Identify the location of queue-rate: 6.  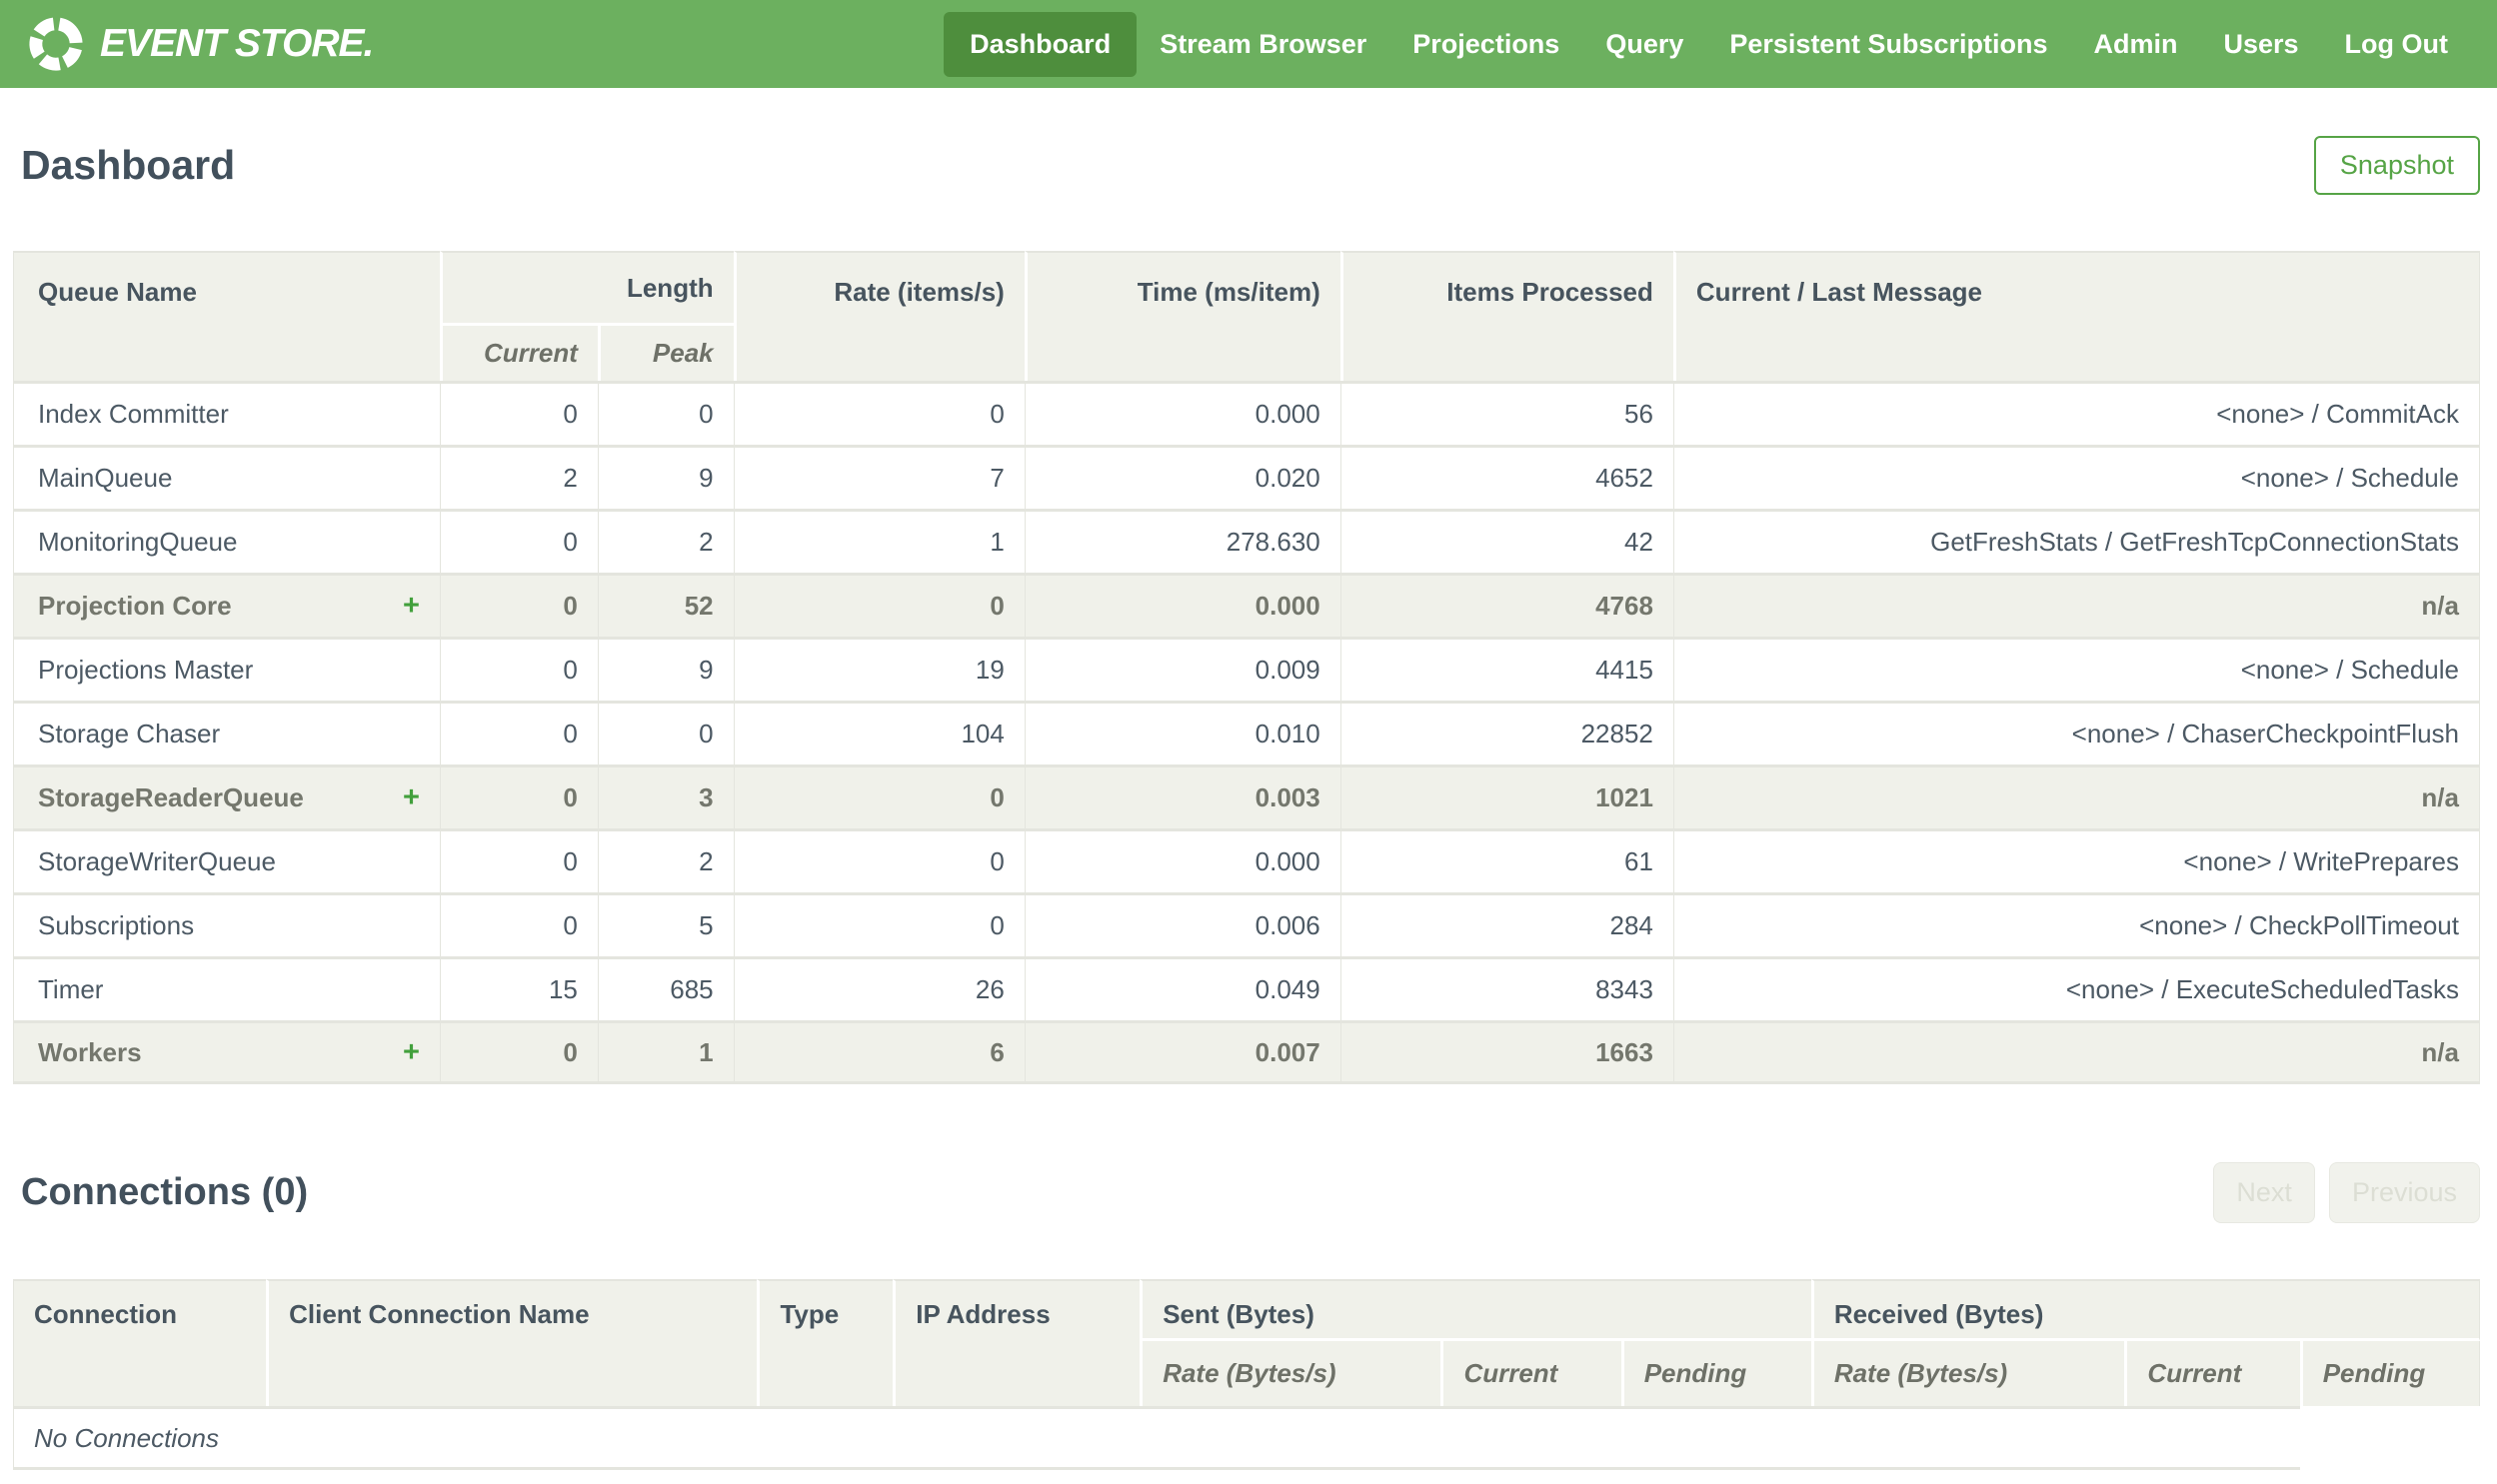
(879, 1052).